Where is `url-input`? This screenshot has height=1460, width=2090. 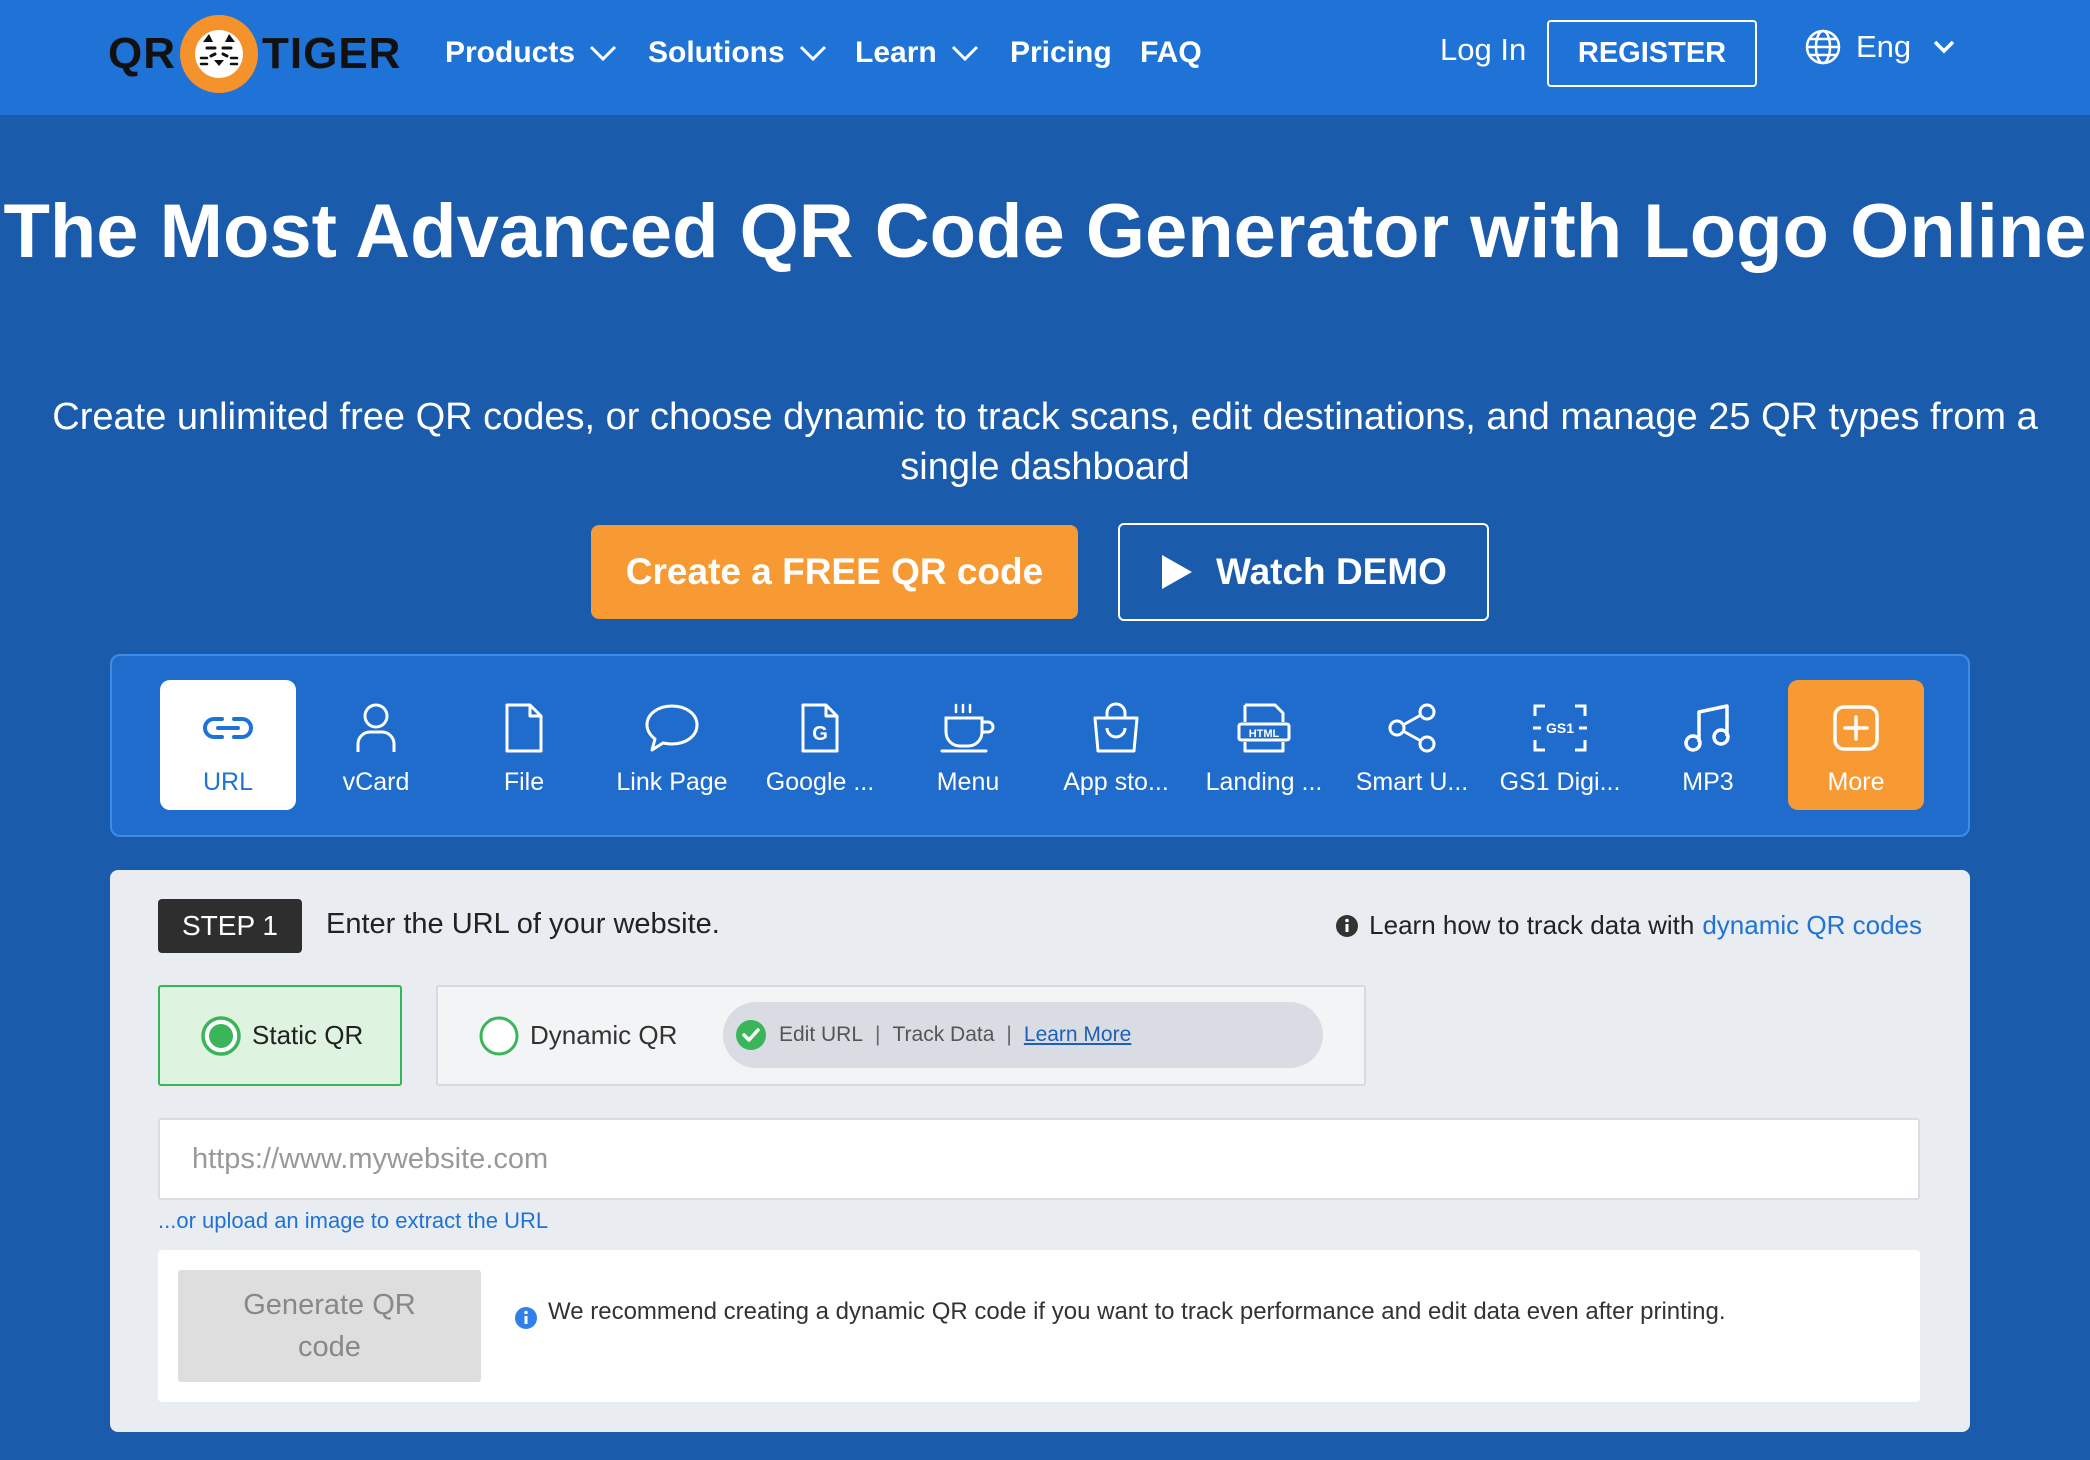 url-input is located at coordinates (1039, 1159).